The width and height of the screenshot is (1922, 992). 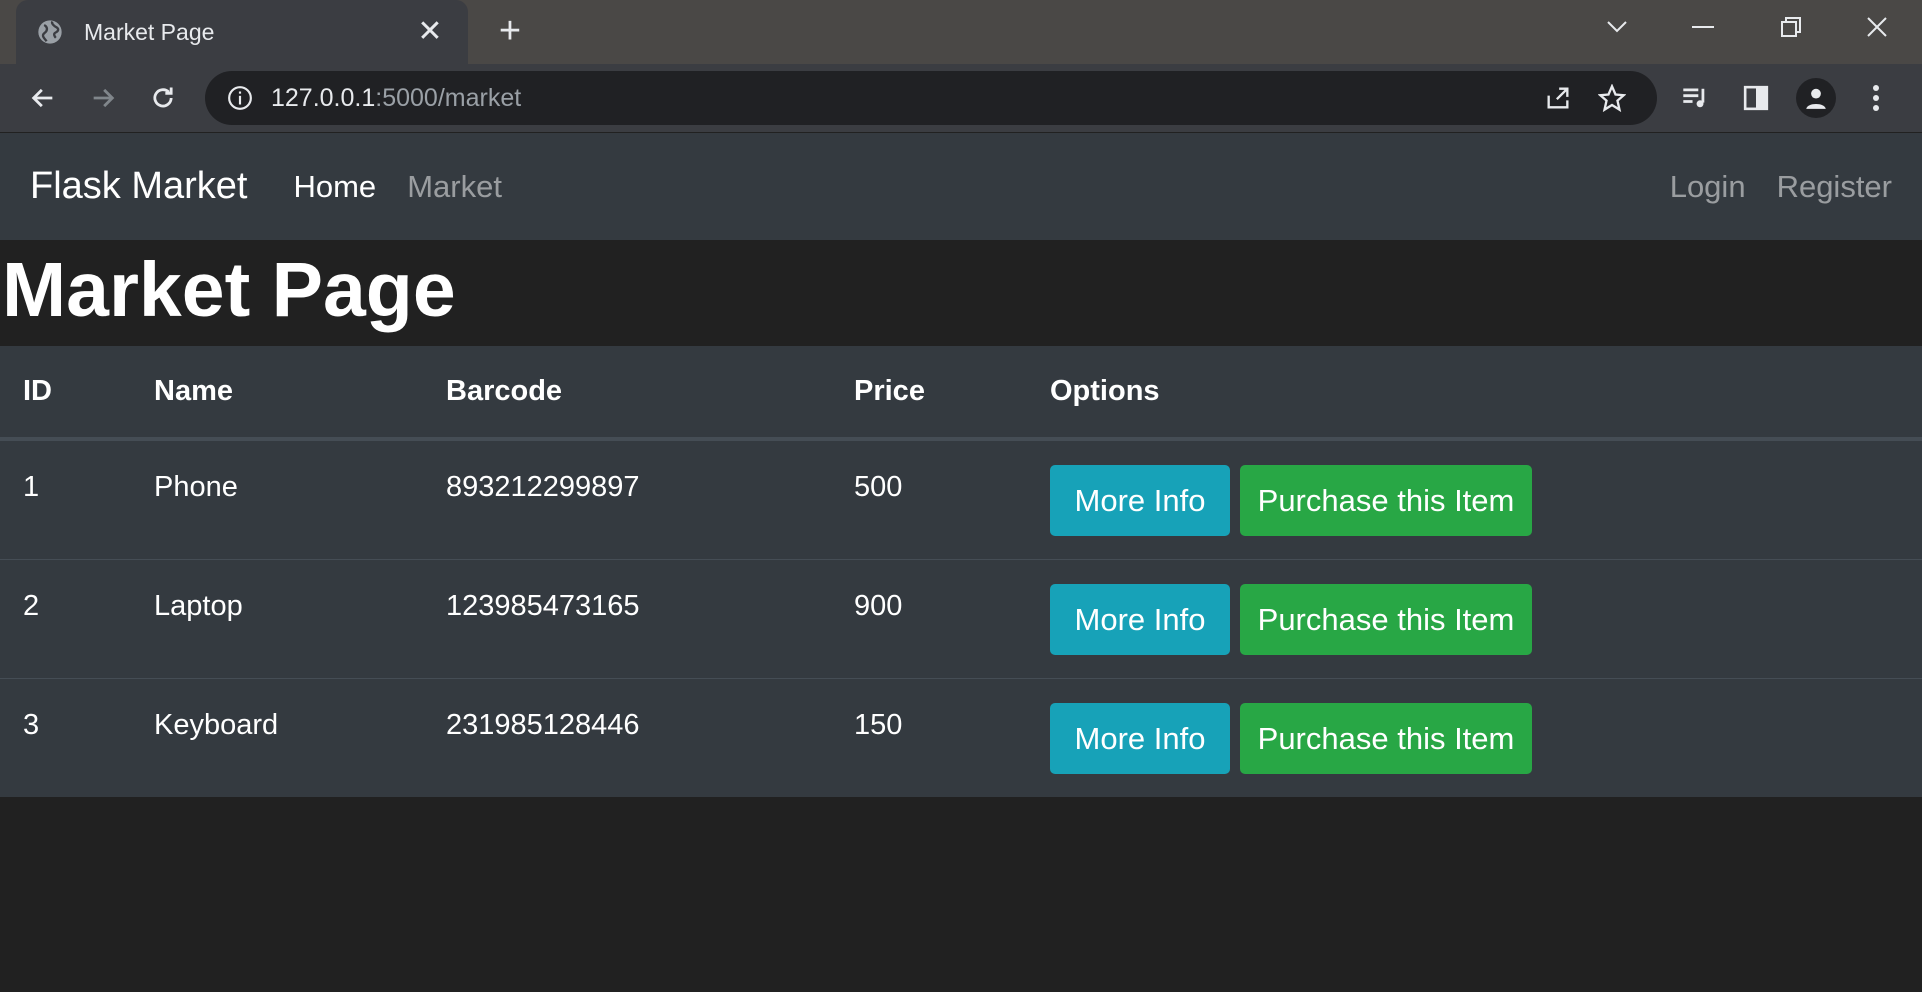 What do you see at coordinates (899, 98) in the screenshot?
I see `url-text: 127.0.0.1:5000/market` at bounding box center [899, 98].